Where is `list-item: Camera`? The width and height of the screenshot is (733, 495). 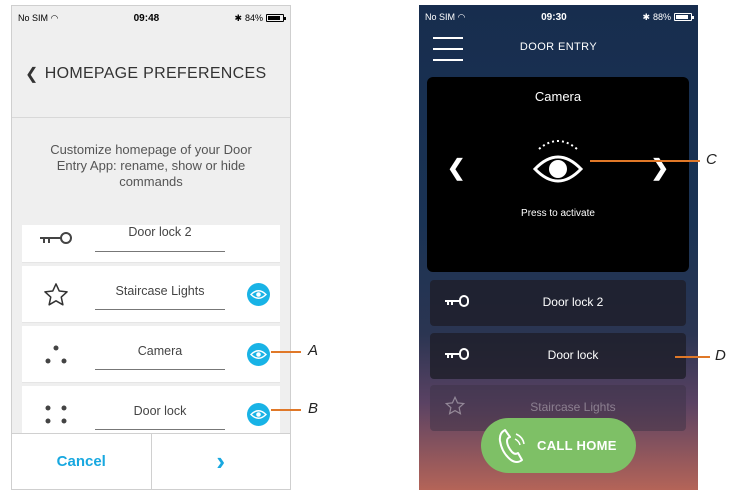
list-item: Camera is located at coordinates (151, 354).